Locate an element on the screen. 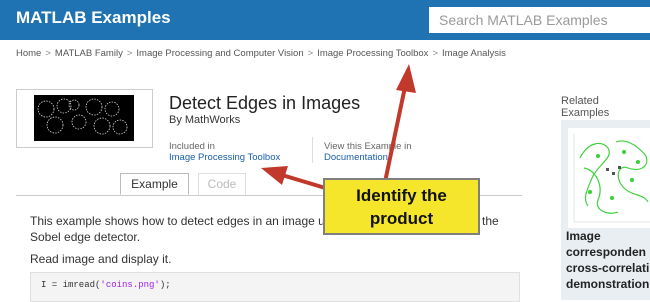 Image resolution: width=650 pixels, height=302 pixels. arrow-to-breadcrumb is located at coordinates (399, 124).